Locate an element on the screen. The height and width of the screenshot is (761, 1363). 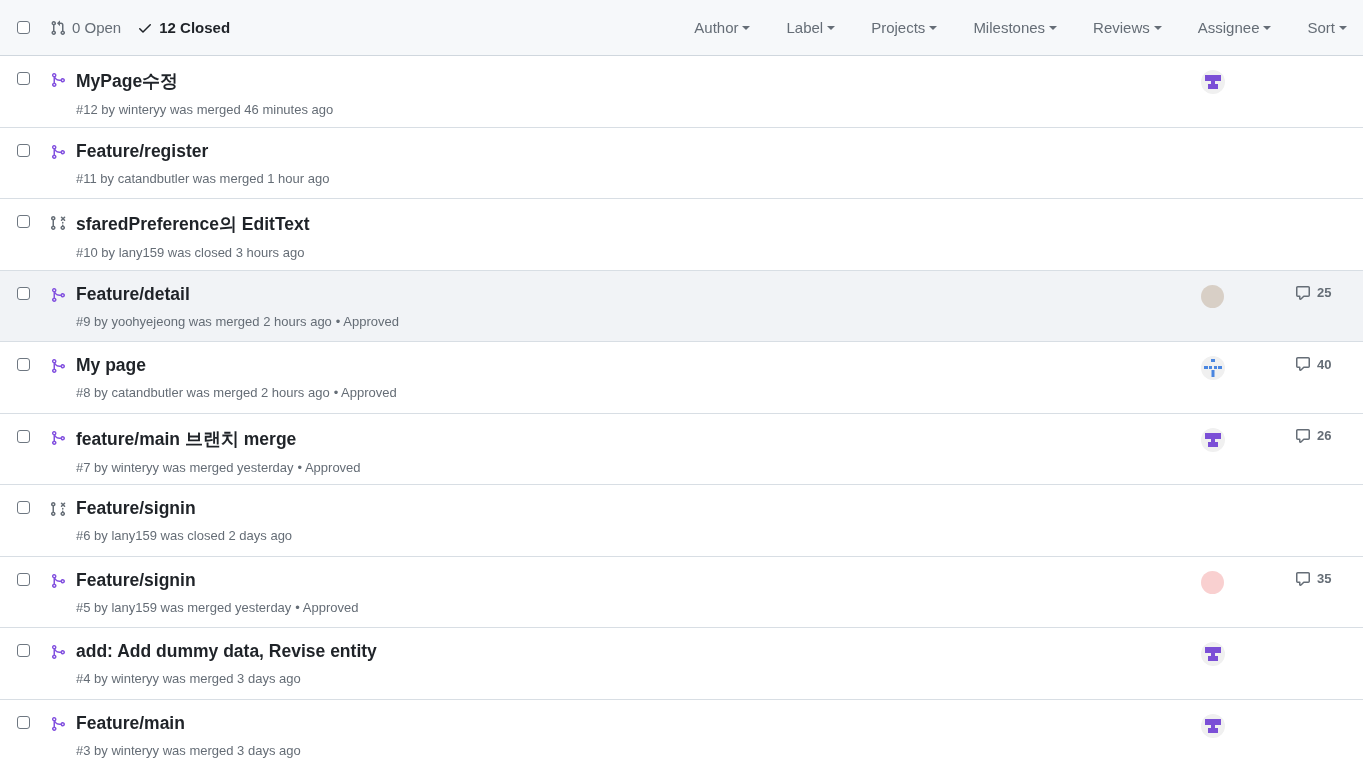
filter-dropdown: Label is located at coordinates (811, 27).